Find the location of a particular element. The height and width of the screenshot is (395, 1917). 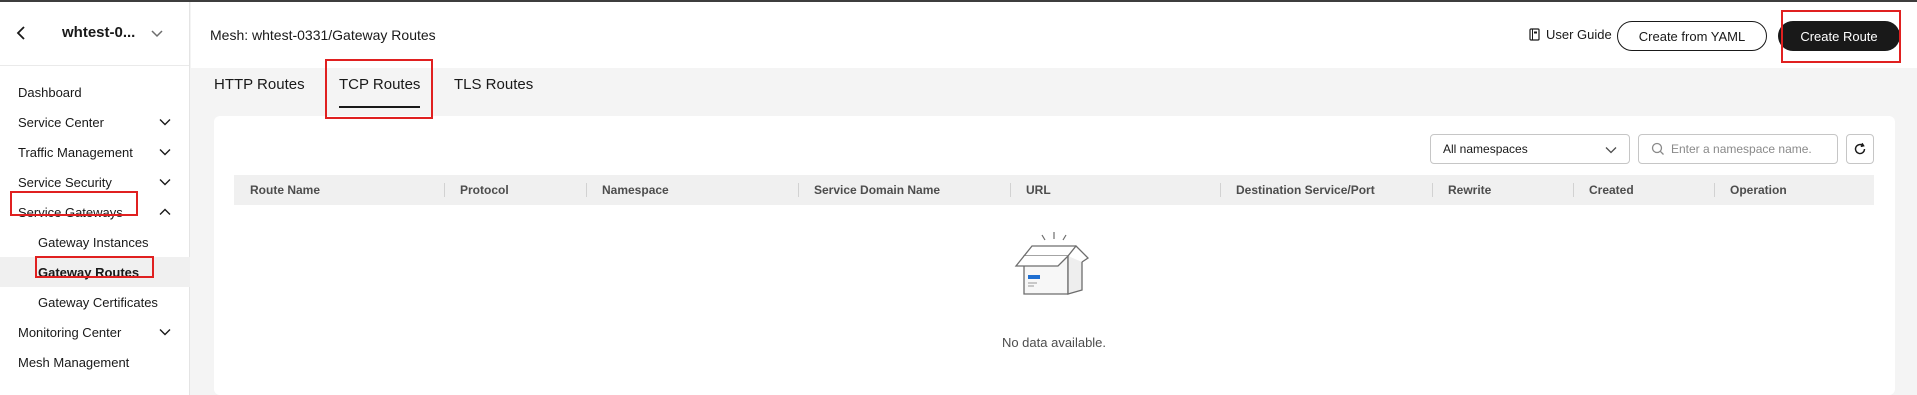

chevron-up-icon is located at coordinates (165, 211).